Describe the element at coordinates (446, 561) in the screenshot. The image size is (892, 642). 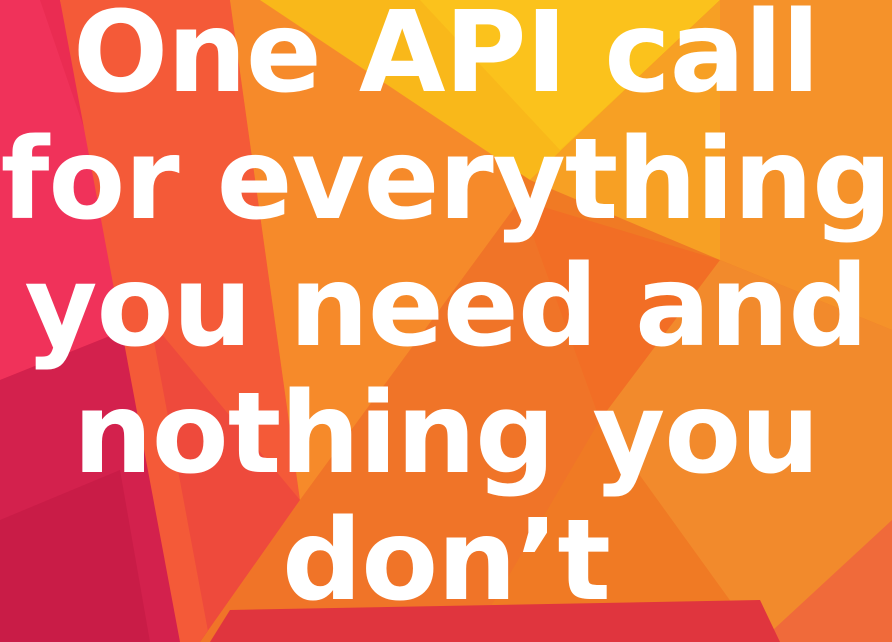
I see `headline-line-5: don’t` at that location.